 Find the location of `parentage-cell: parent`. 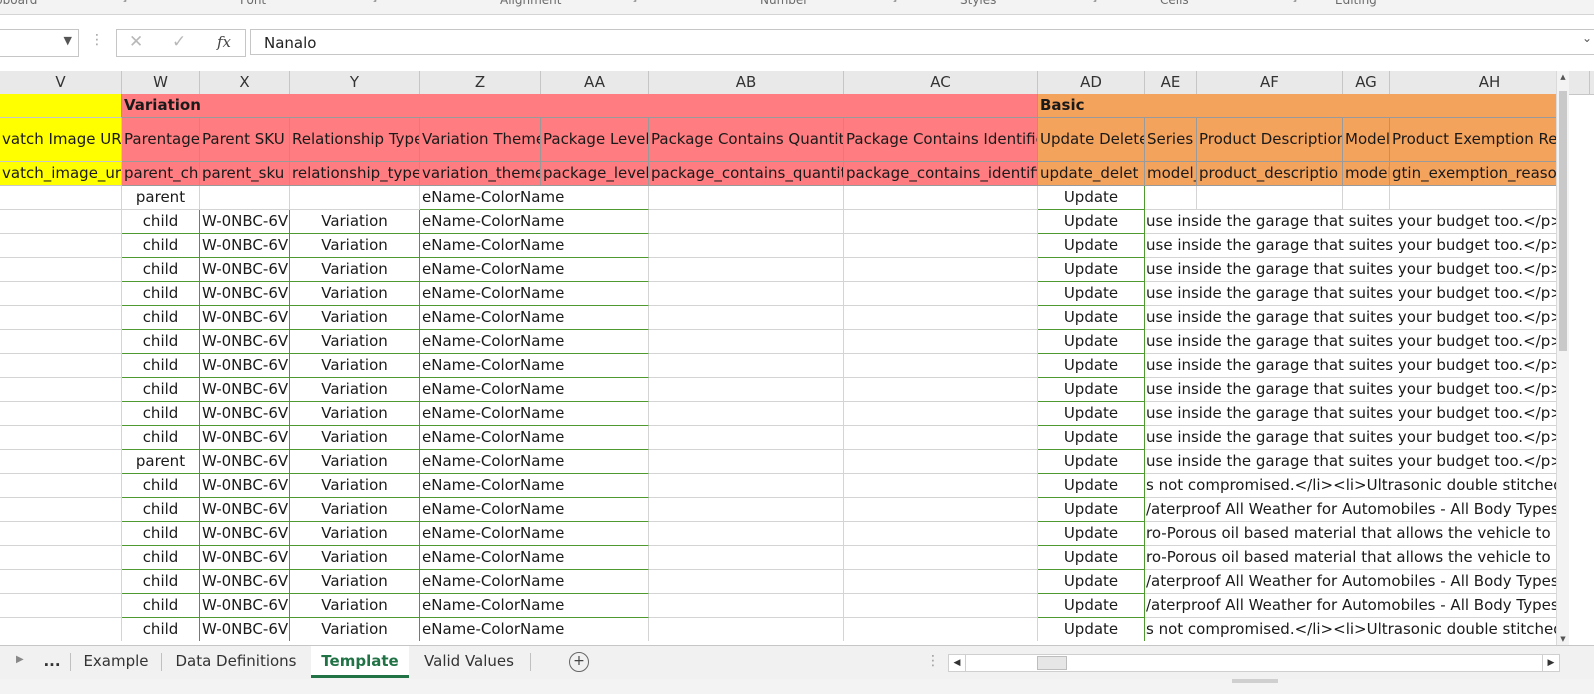

parentage-cell: parent is located at coordinates (161, 198).